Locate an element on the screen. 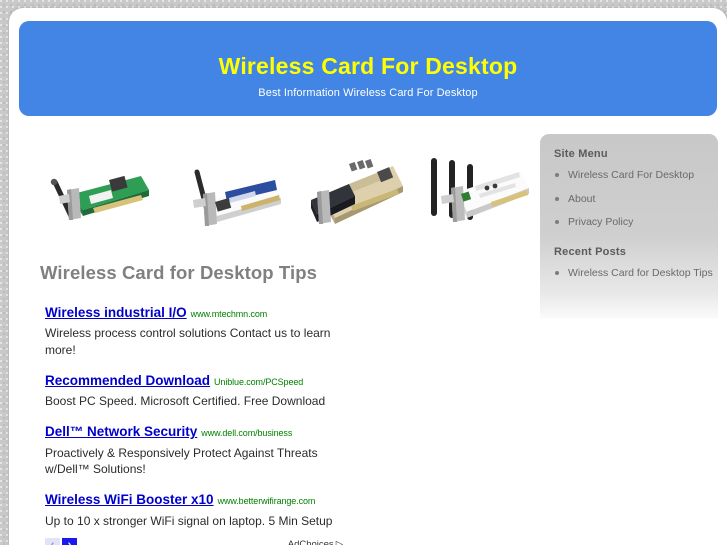 The width and height of the screenshot is (727, 545). sidebar-item-recent-post: Wireless Card for Desktop Tips is located at coordinates (632, 273).